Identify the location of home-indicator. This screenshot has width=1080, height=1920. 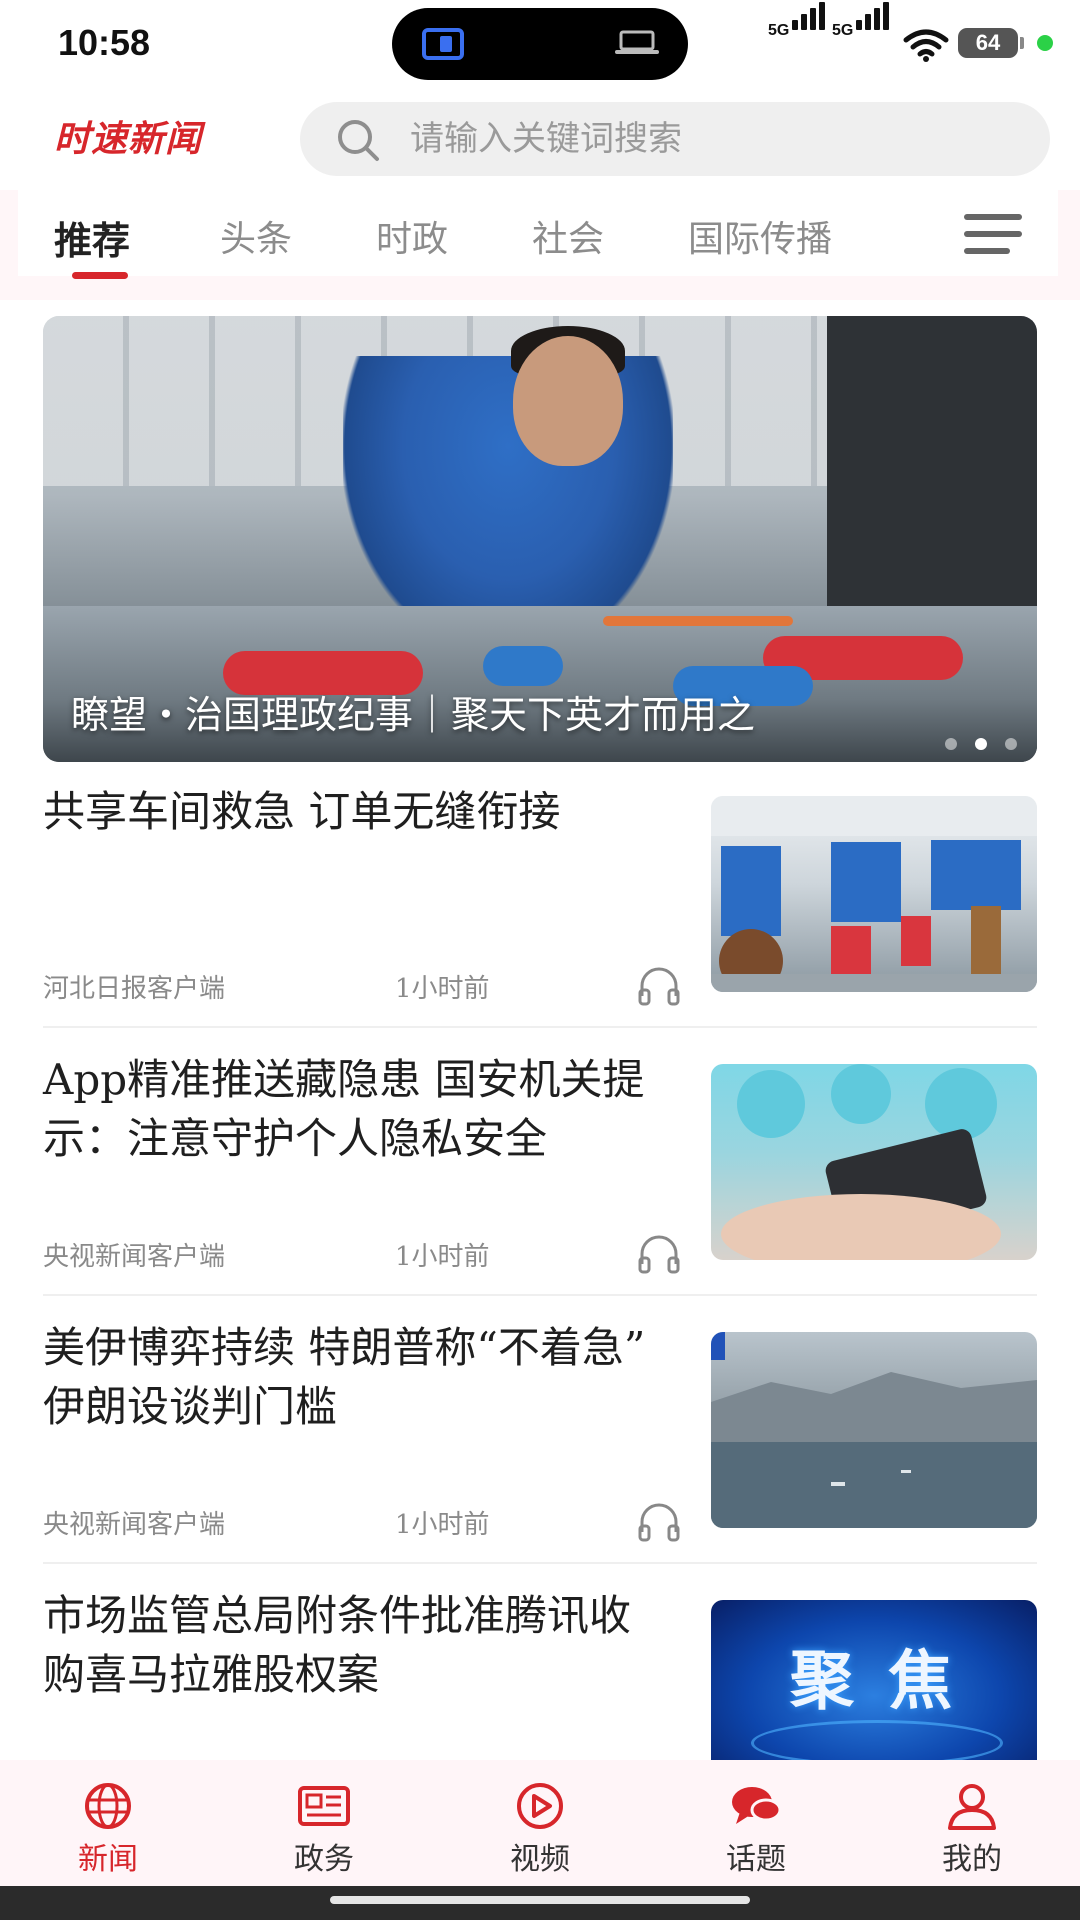
(540, 1900).